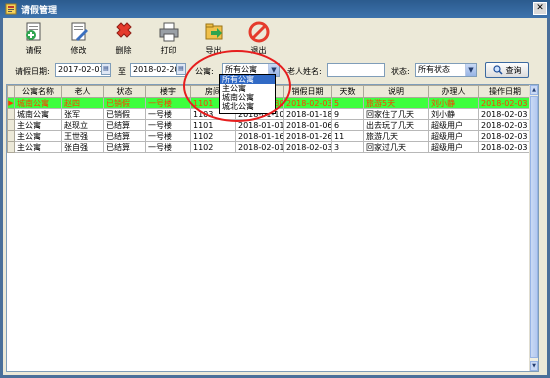 The height and width of the screenshot is (378, 550). Describe the element at coordinates (307, 125) in the screenshot. I see `table-cell: 2018-01-06` at that location.